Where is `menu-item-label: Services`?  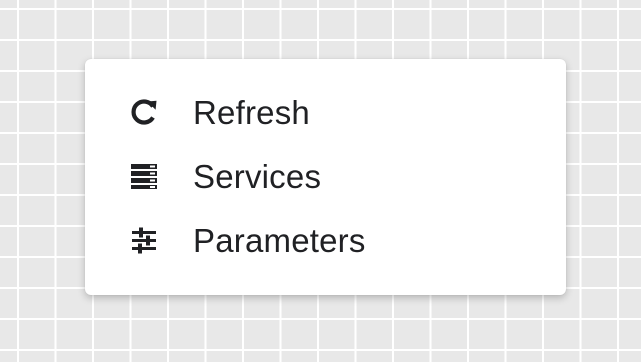 menu-item-label: Services is located at coordinates (257, 176).